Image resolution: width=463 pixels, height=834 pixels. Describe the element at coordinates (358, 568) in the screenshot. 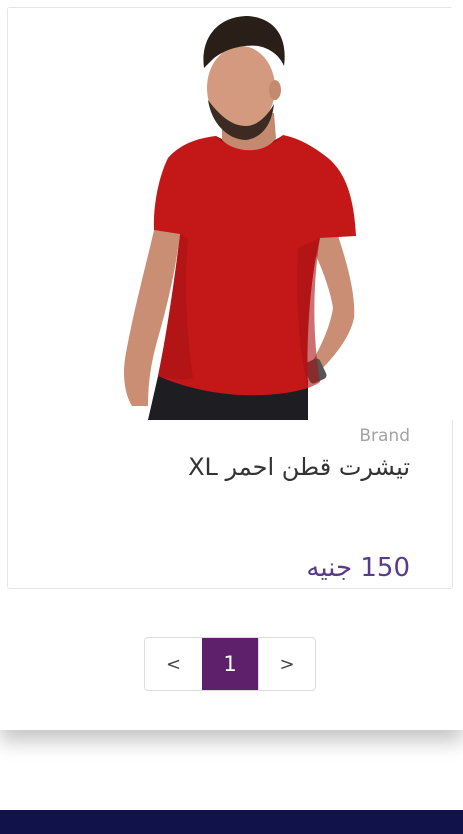

I see `product-price: 150 جنيه` at that location.